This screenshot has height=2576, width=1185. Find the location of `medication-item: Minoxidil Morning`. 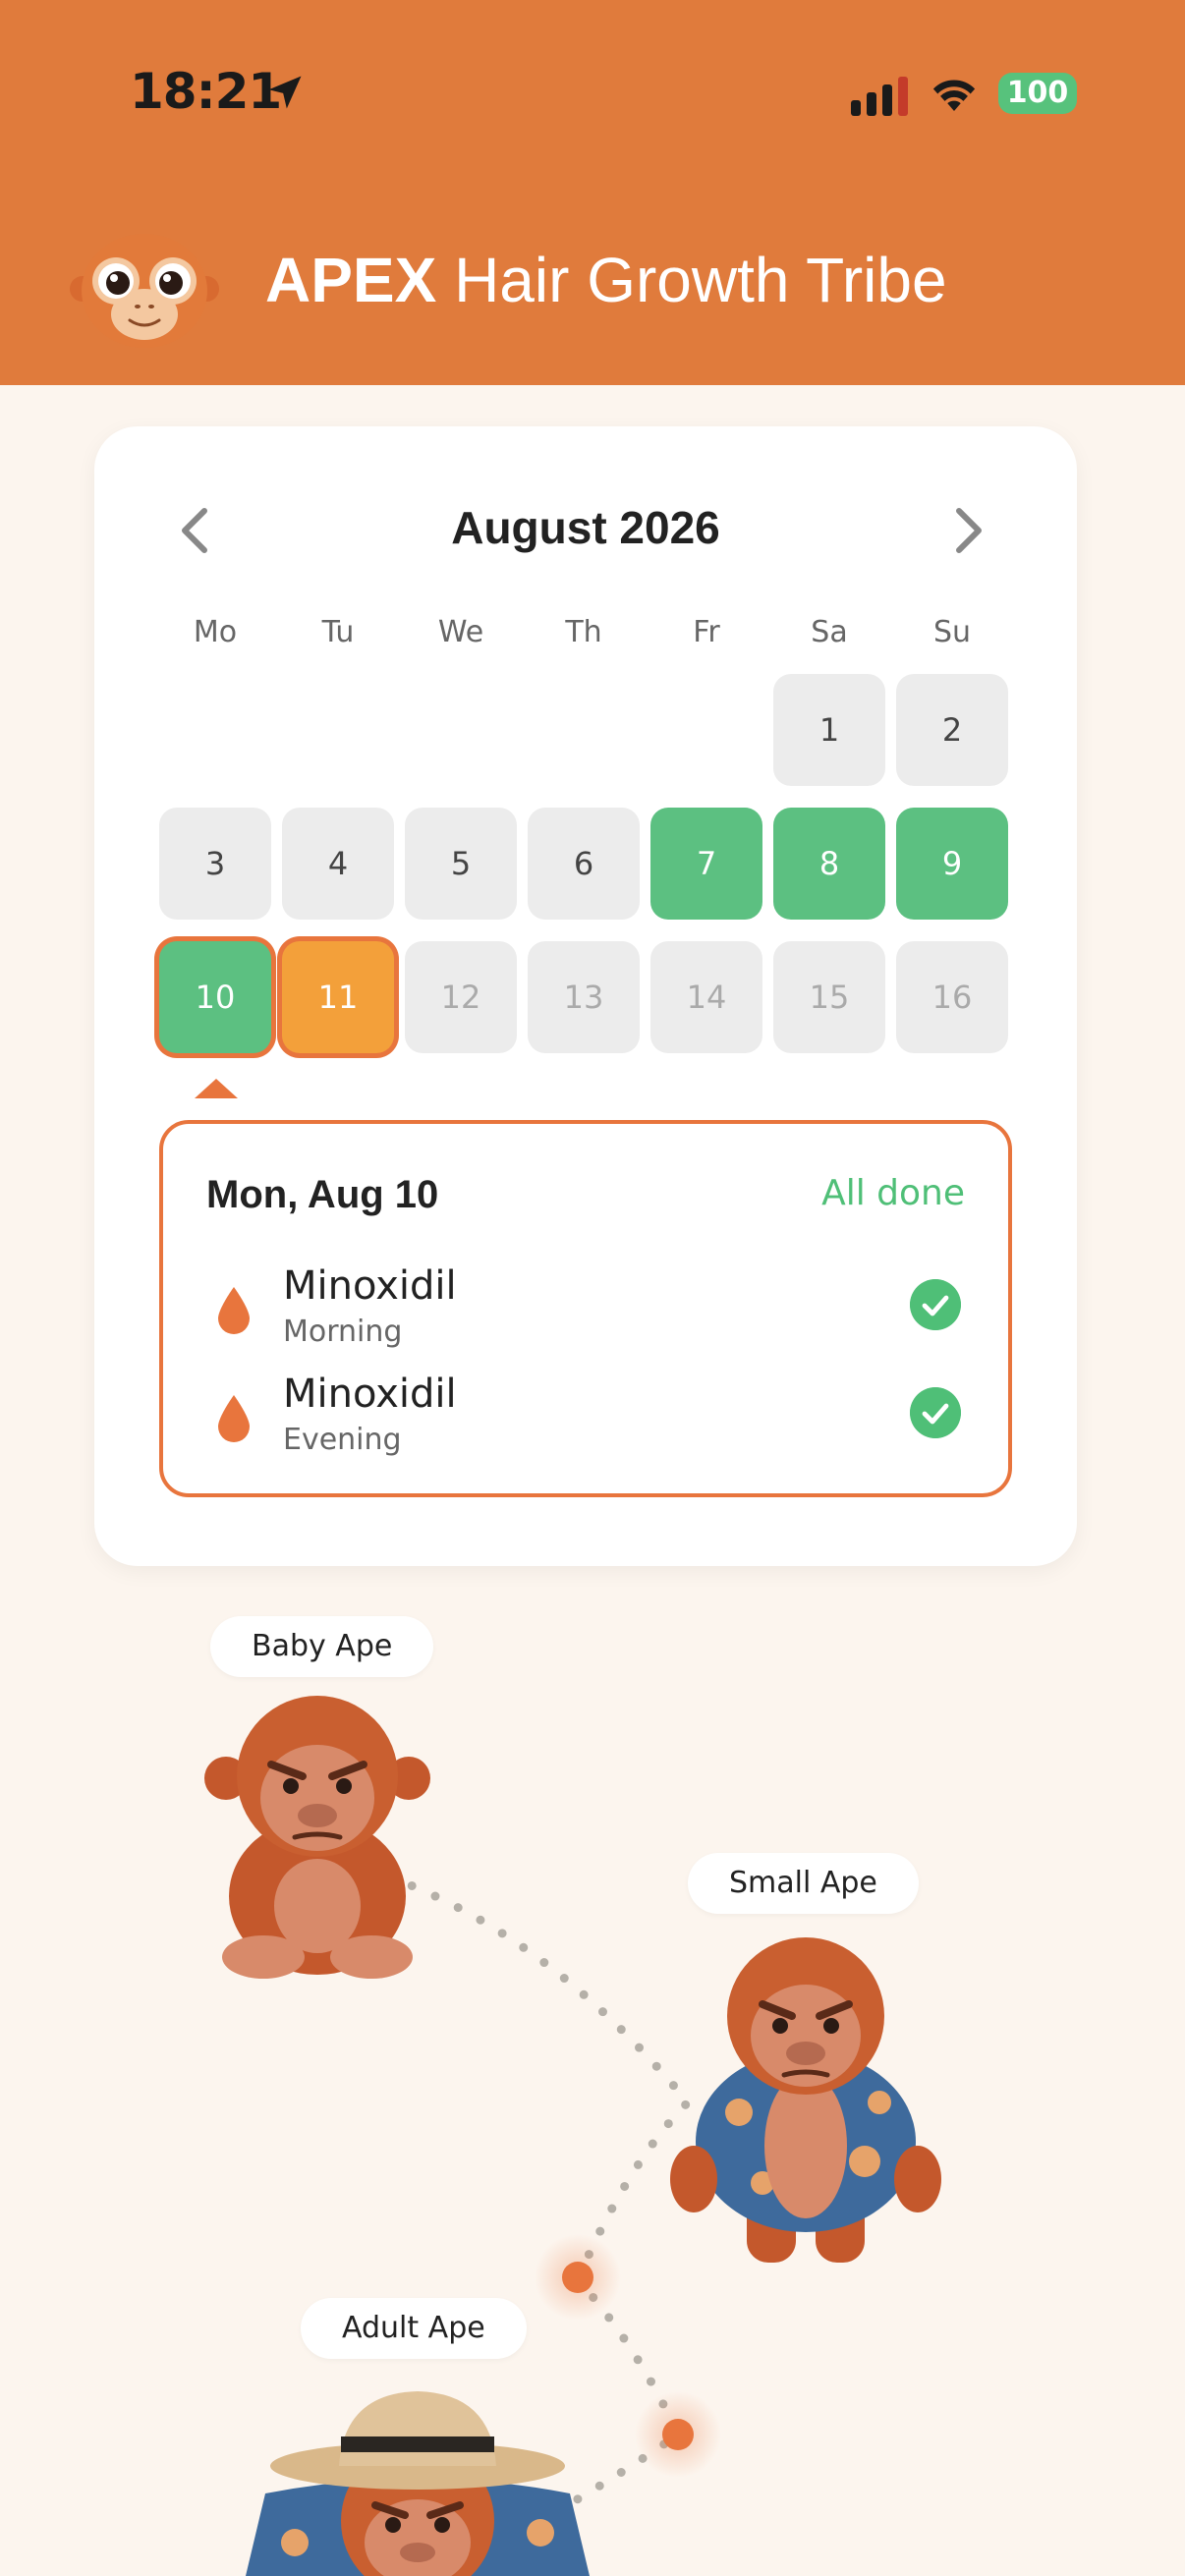

medication-item: Minoxidil Morning is located at coordinates (586, 1307).